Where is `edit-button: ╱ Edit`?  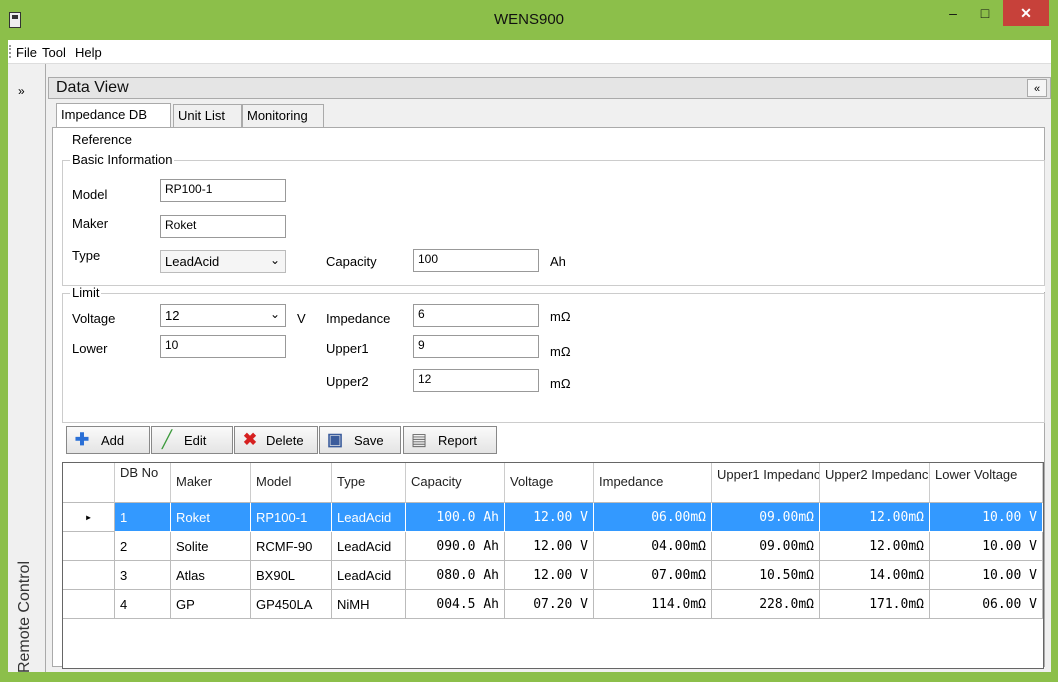
edit-button: ╱ Edit is located at coordinates (192, 440).